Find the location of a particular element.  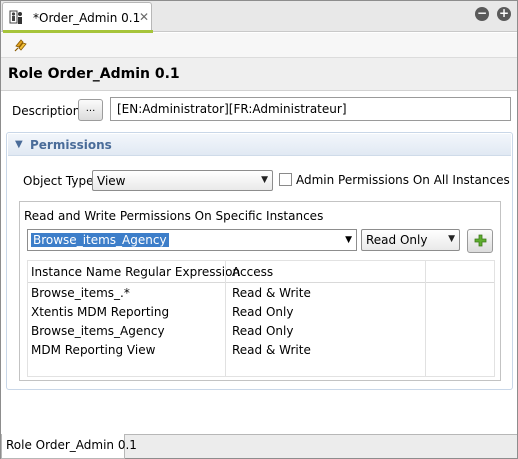

permissions-section-header: ▼ Permissions is located at coordinates (259, 145).